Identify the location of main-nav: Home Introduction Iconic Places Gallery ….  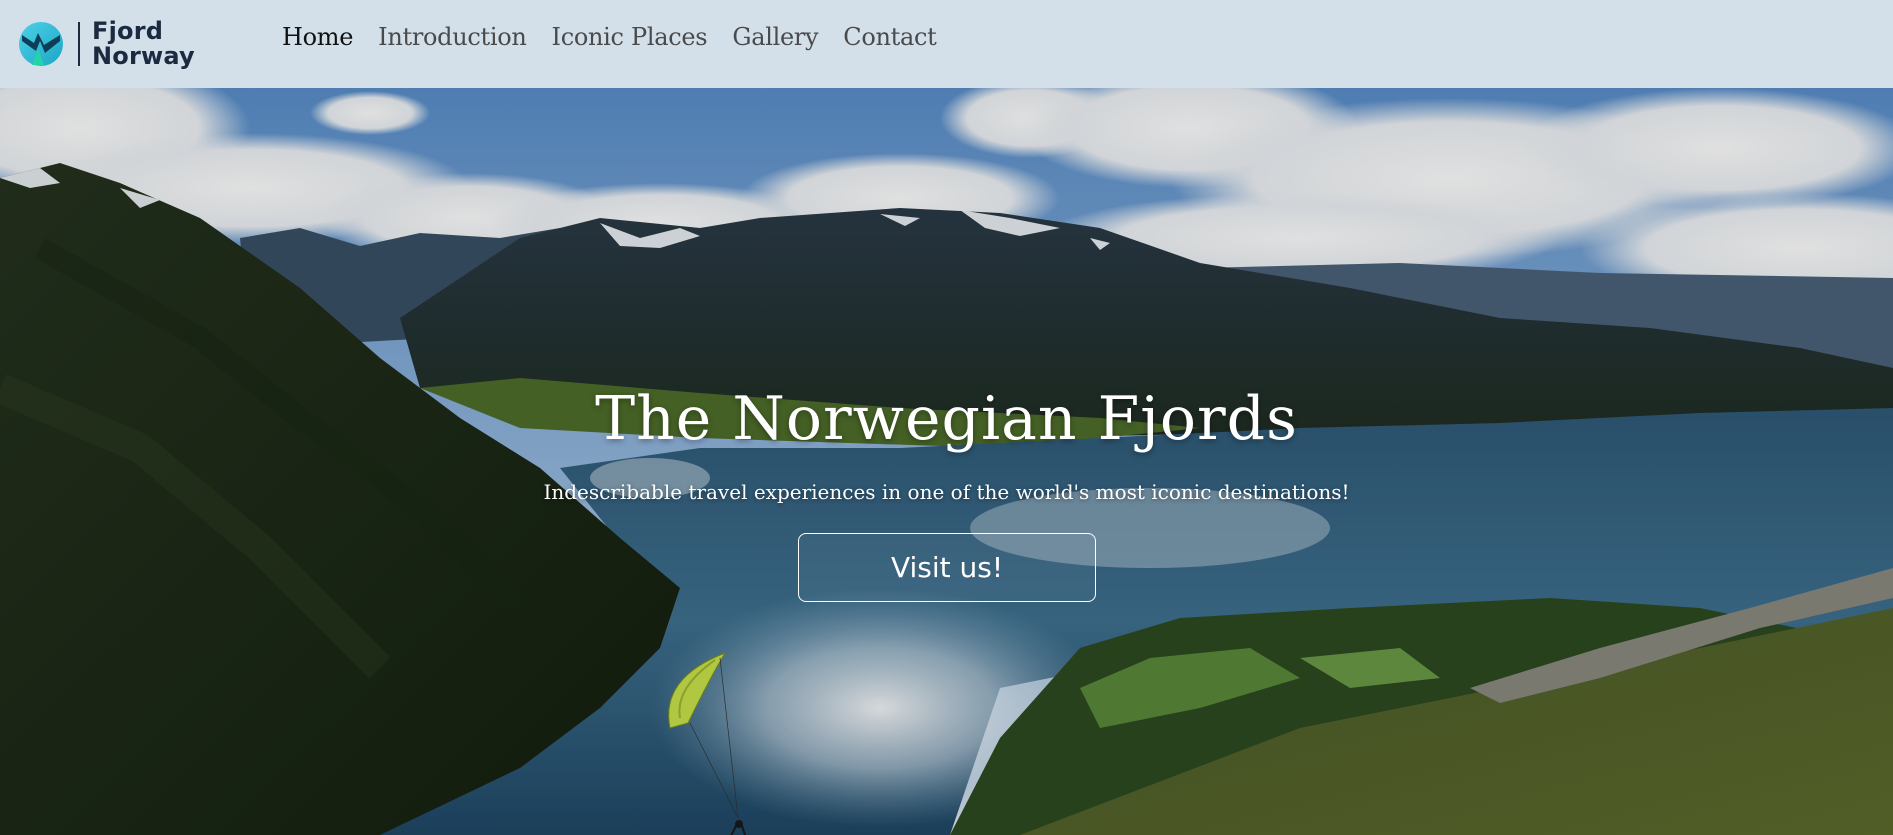
(622, 37).